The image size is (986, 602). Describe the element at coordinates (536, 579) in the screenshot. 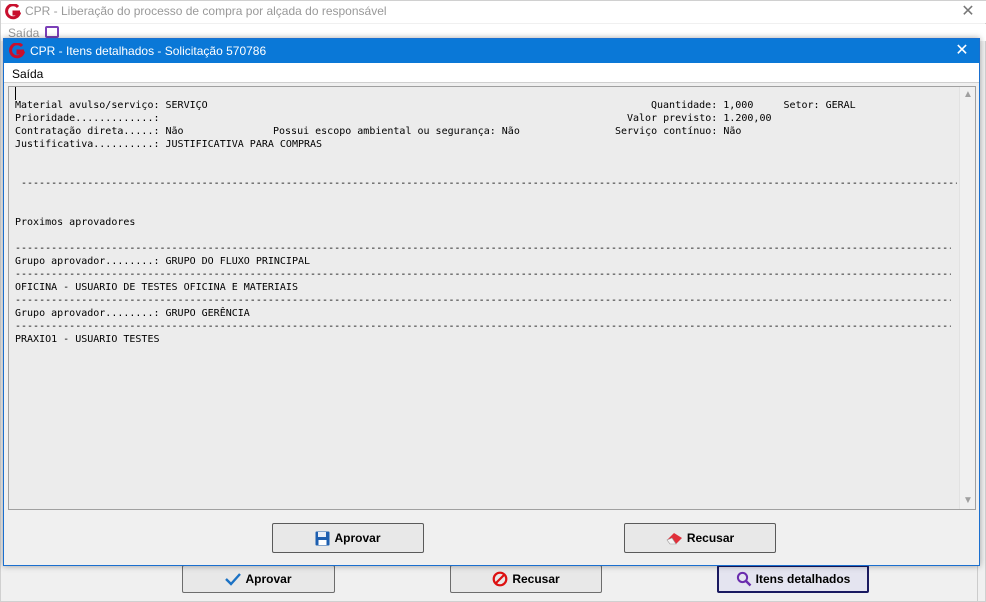

I see `background-refuse-label: Recusar` at that location.